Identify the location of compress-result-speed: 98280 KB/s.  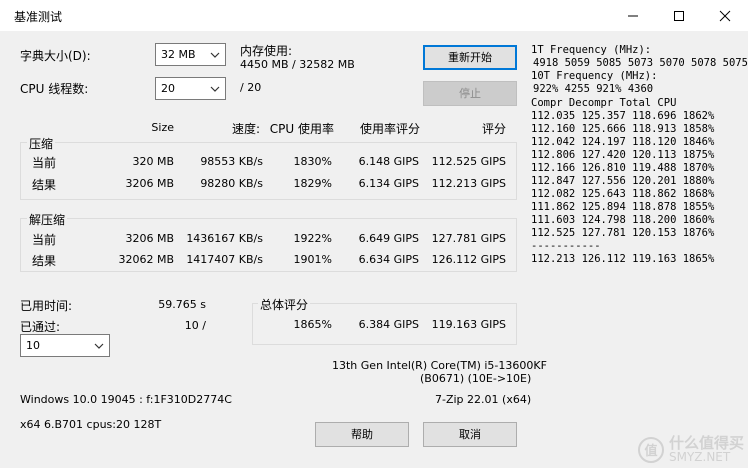
(231, 183).